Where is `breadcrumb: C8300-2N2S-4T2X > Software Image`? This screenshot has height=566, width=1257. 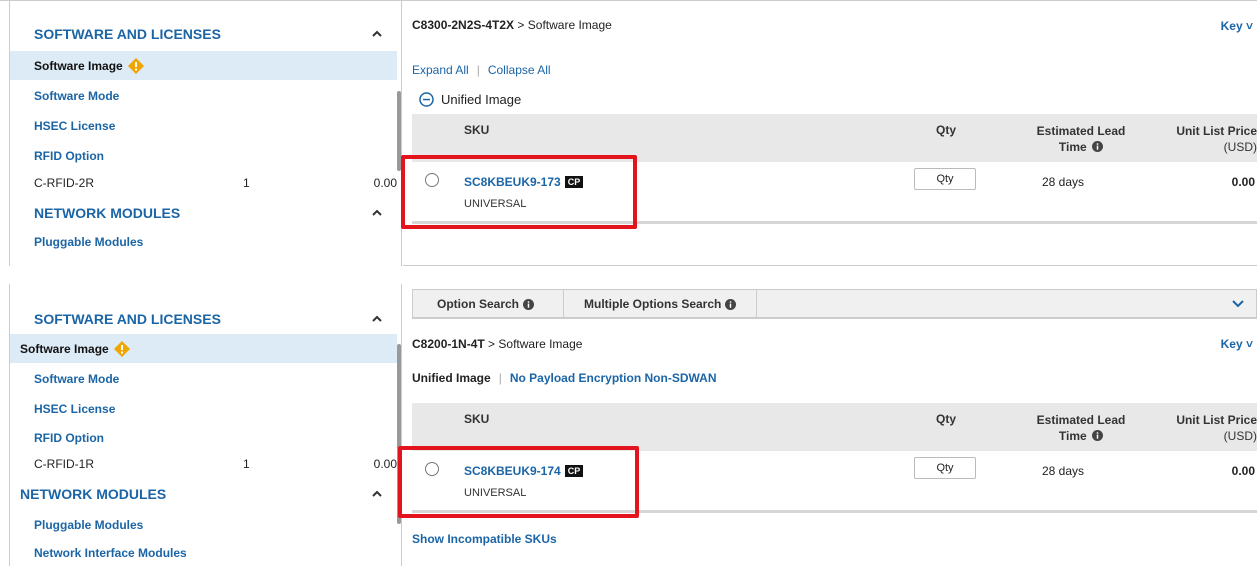 breadcrumb: C8300-2N2S-4T2X > Software Image is located at coordinates (512, 25).